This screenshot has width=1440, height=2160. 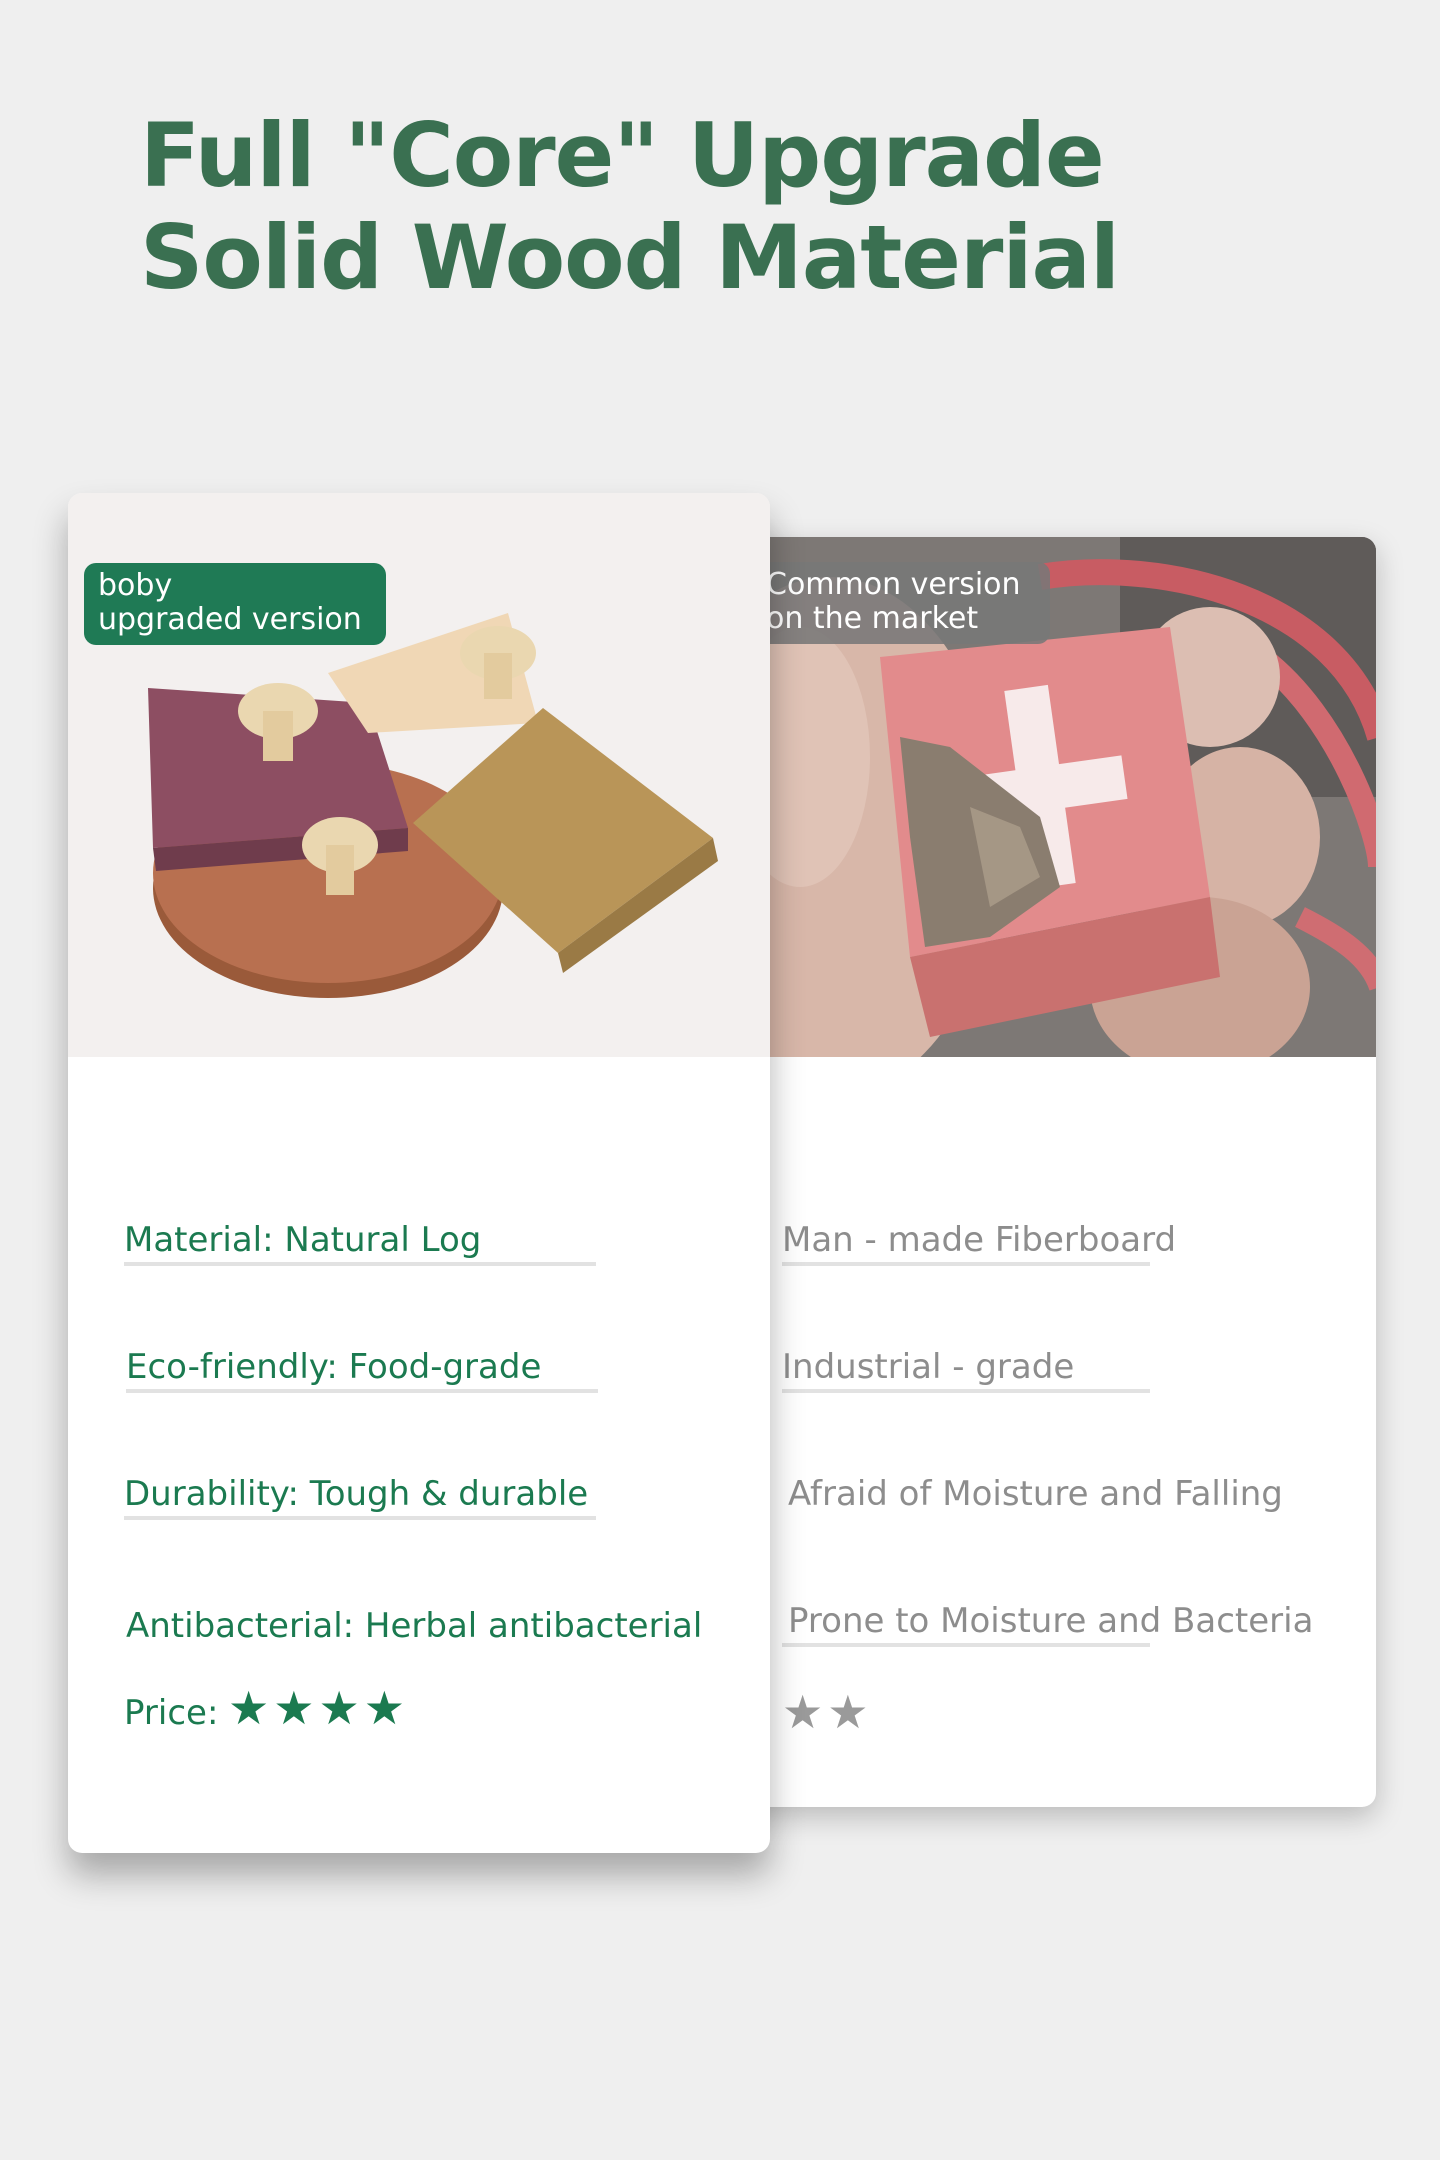 I want to click on row-text: Material: Natural Log, so click(x=303, y=1240).